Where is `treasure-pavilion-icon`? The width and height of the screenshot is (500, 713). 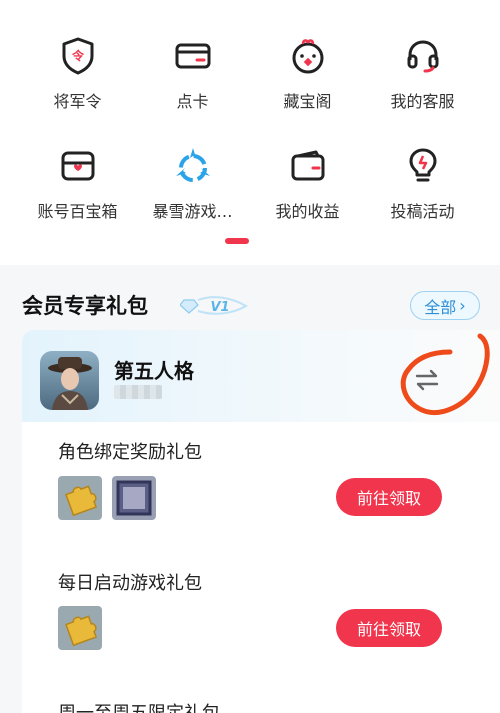 treasure-pavilion-icon is located at coordinates (308, 56).